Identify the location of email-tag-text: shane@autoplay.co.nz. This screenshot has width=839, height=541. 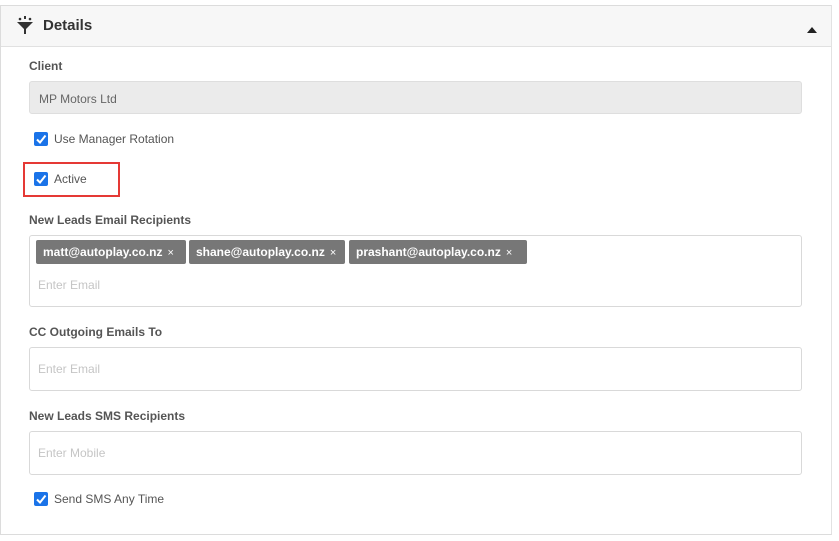
(260, 252).